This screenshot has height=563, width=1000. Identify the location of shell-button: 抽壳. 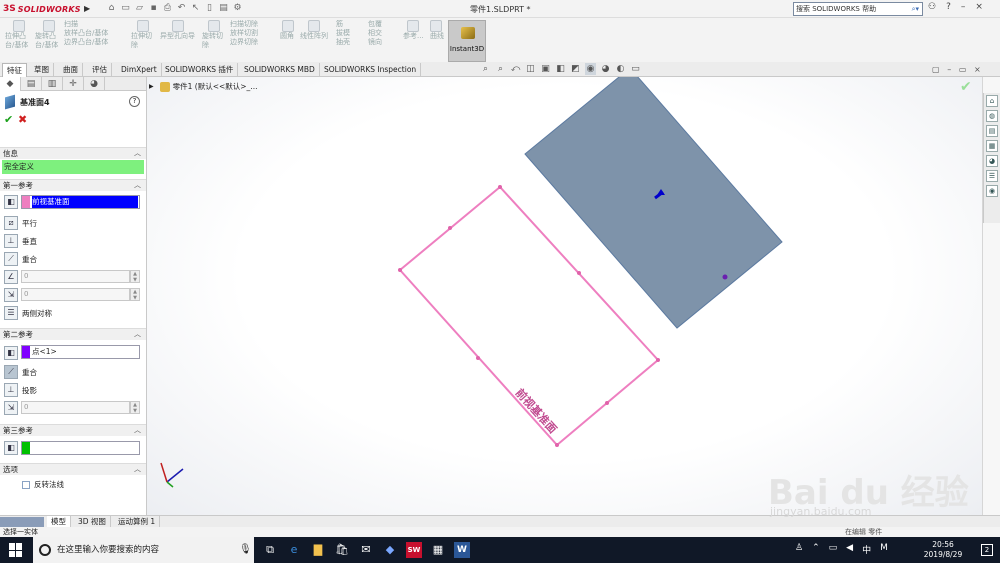
(343, 42).